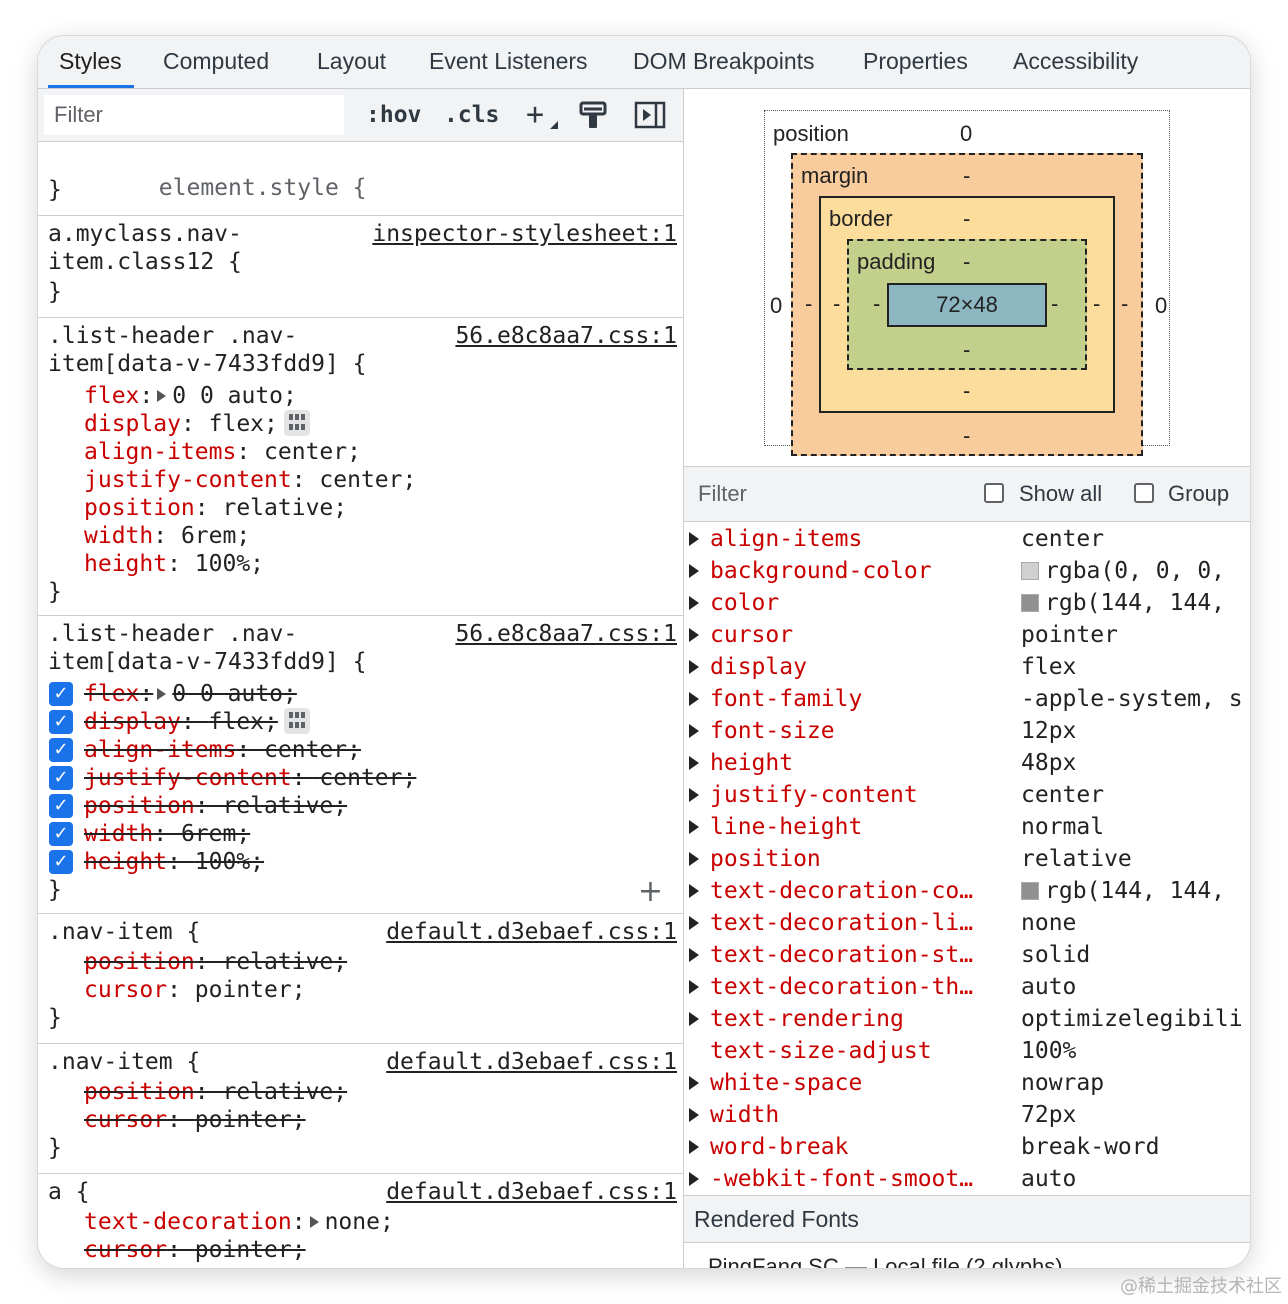 This screenshot has width=1288, height=1304. Describe the element at coordinates (167, 536) in the screenshot. I see `declaration-width: width: 6rem;` at that location.